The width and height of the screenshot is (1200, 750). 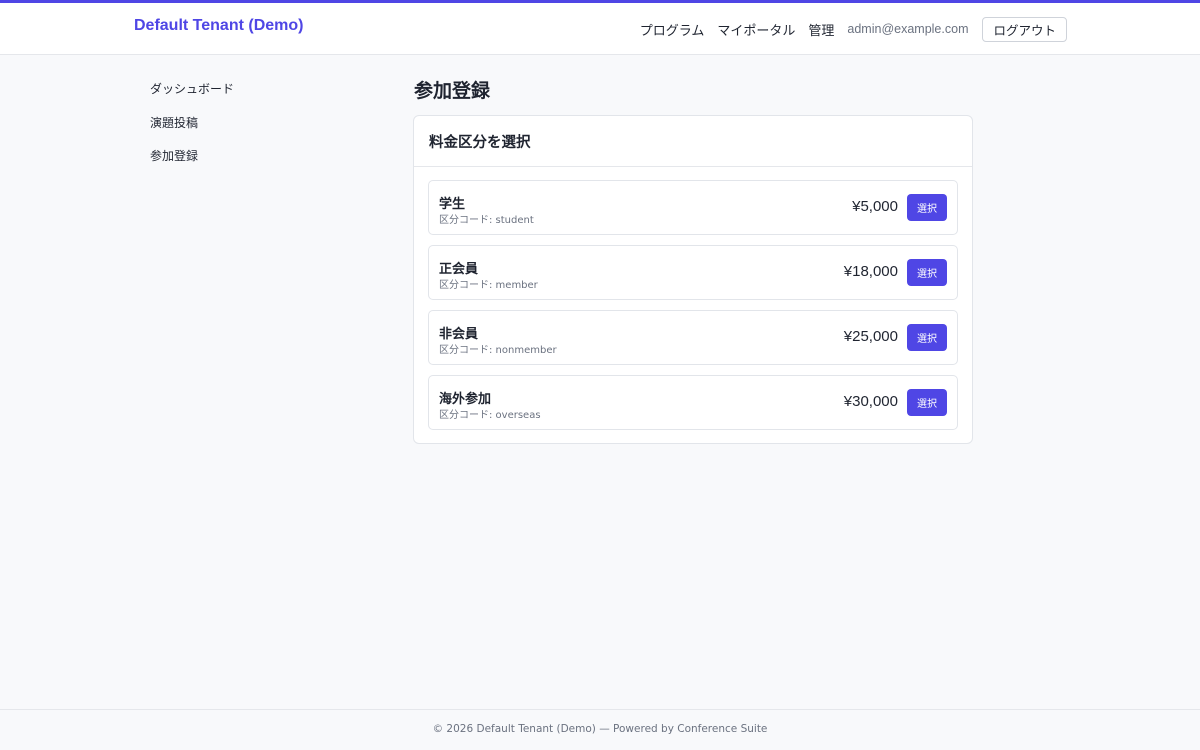 I want to click on nav-link-my-portal: マイポータル, so click(x=756, y=29).